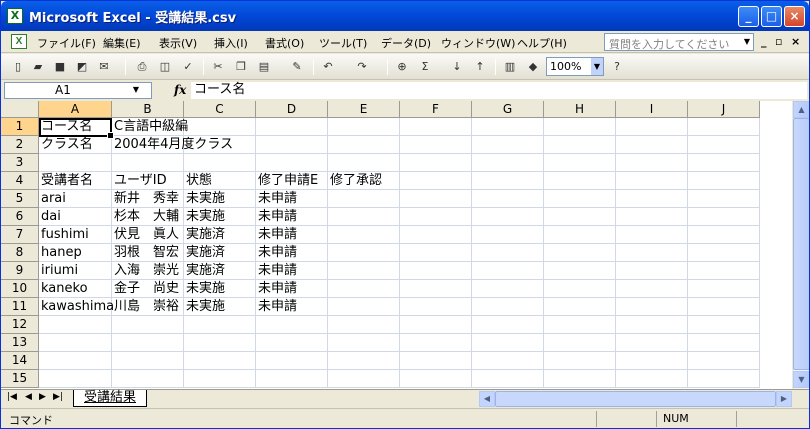 Image resolution: width=810 pixels, height=429 pixels. Describe the element at coordinates (436, 253) in the screenshot. I see `cell-f8` at that location.